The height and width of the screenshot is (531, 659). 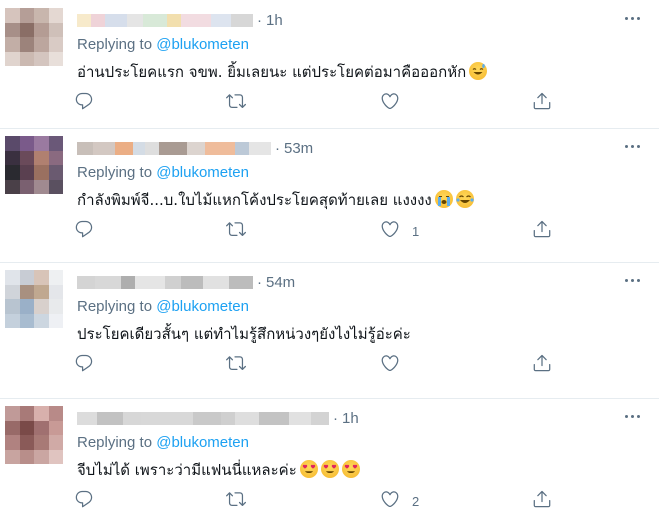 I want to click on tweet-header: · 54m, so click(x=186, y=282).